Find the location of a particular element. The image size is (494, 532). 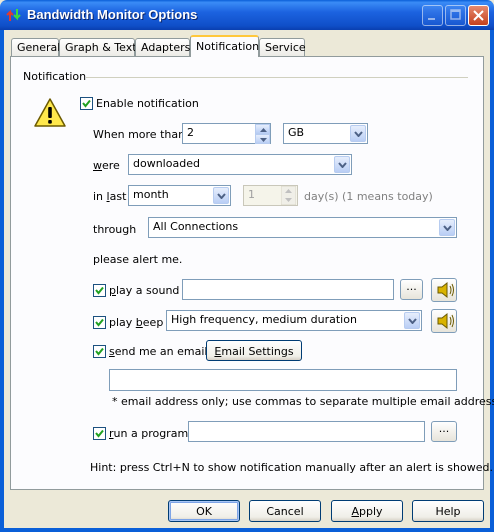

close-button is located at coordinates (478, 15).